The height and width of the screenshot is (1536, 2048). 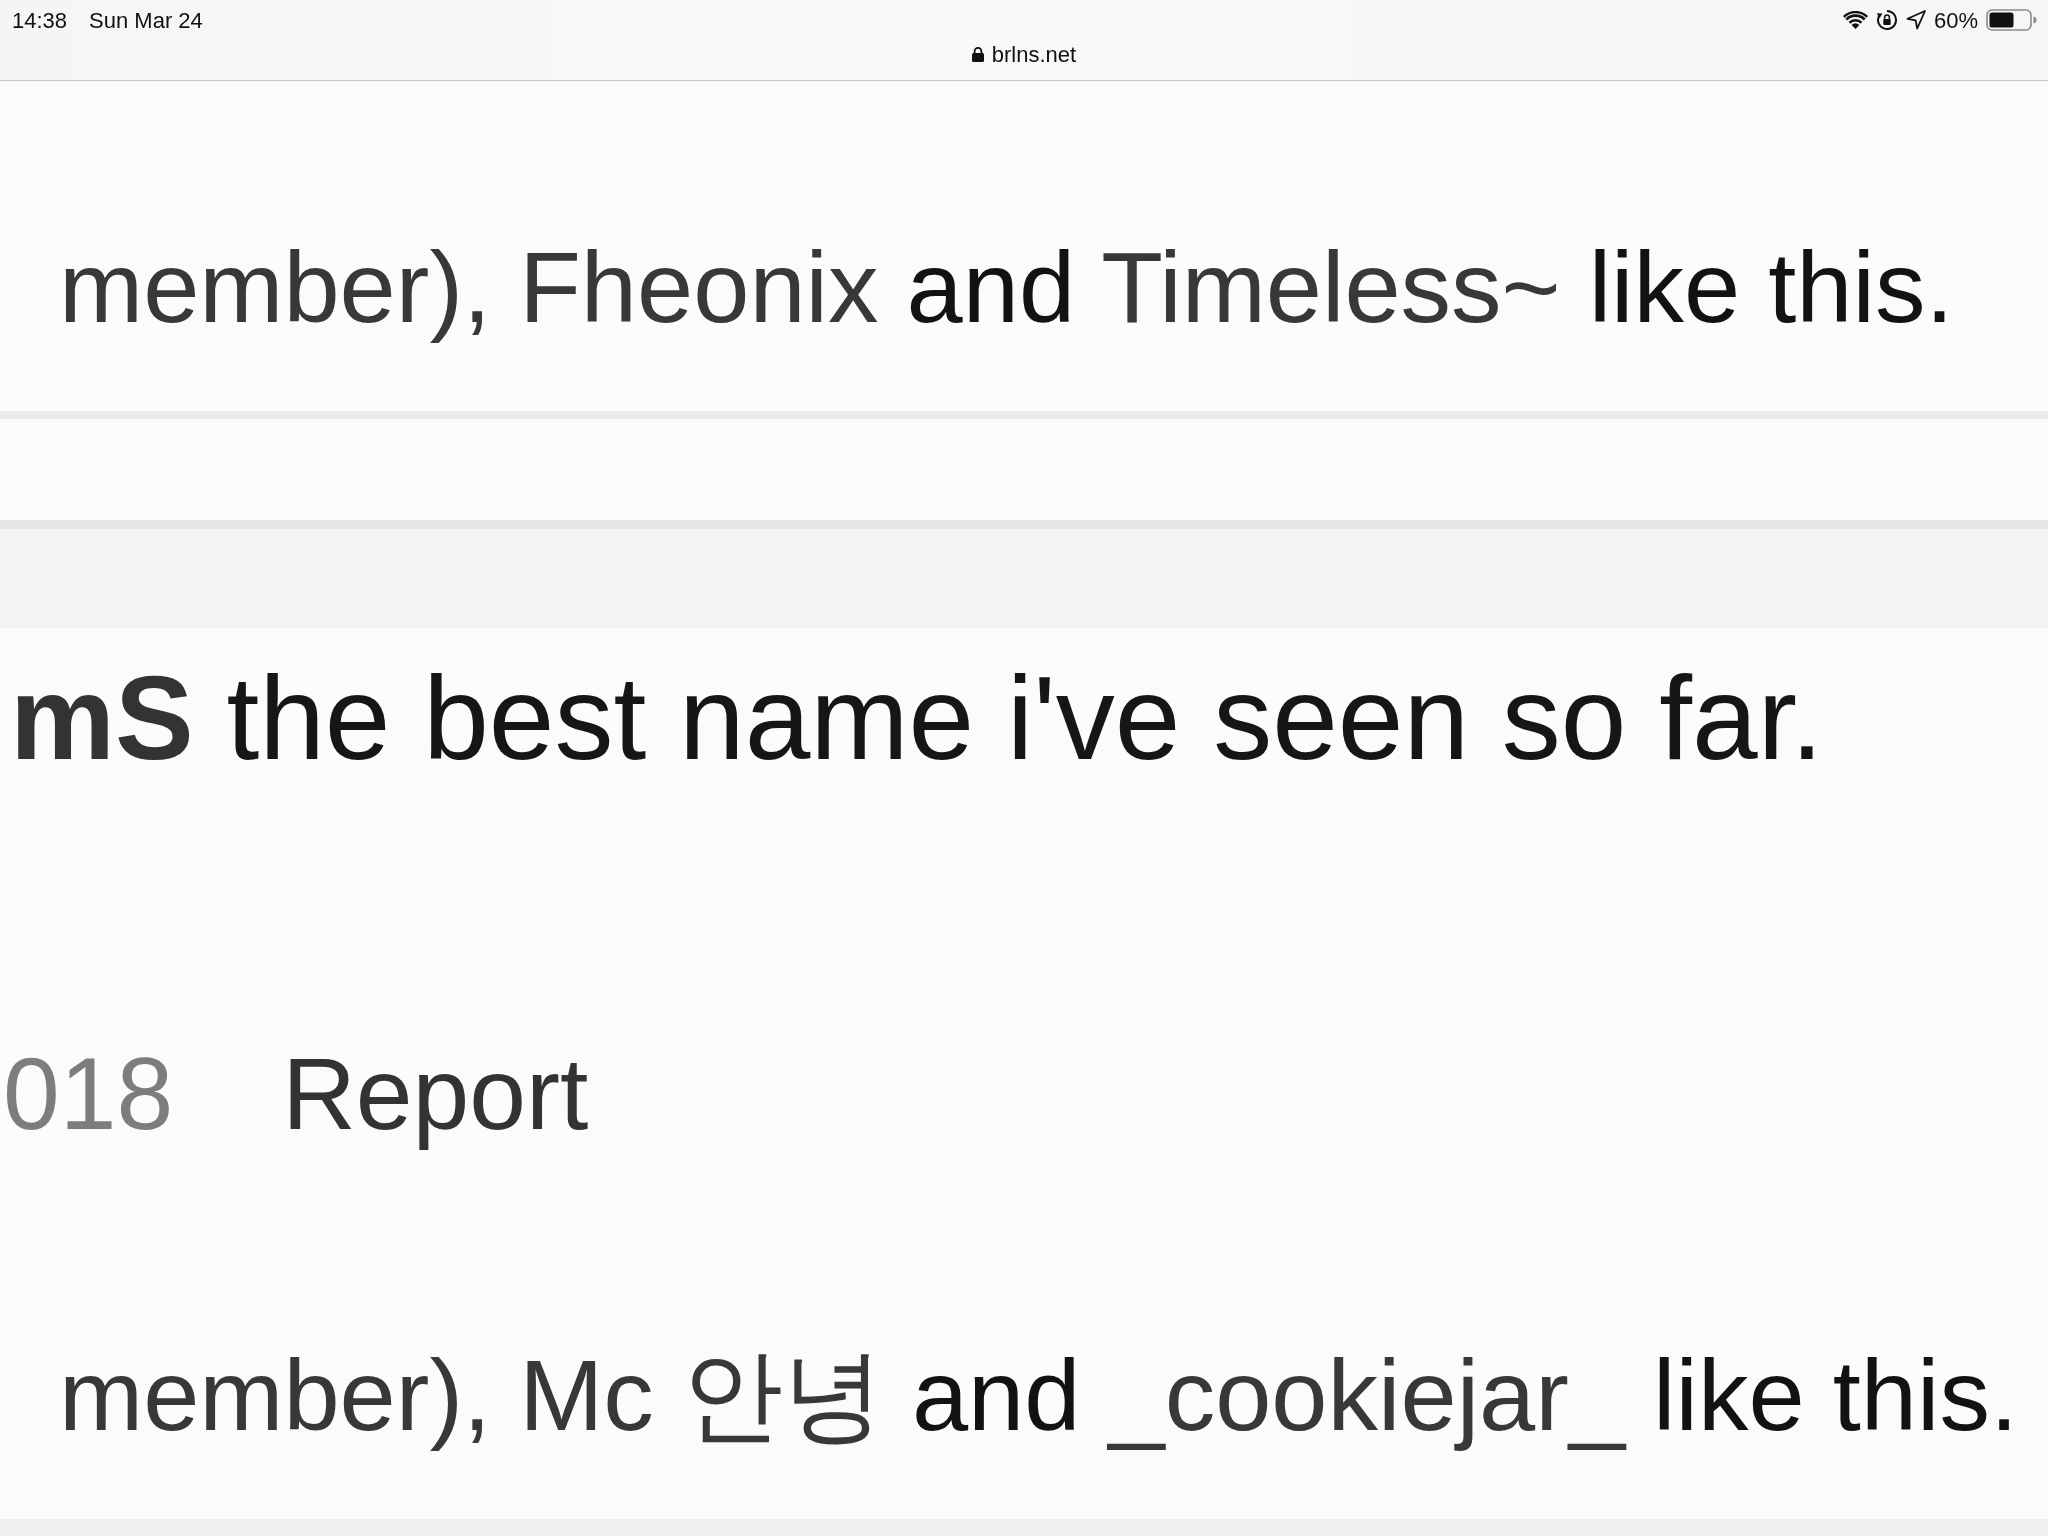 What do you see at coordinates (1367, 1395) in the screenshot?
I see `user-link: _cookiejar_` at bounding box center [1367, 1395].